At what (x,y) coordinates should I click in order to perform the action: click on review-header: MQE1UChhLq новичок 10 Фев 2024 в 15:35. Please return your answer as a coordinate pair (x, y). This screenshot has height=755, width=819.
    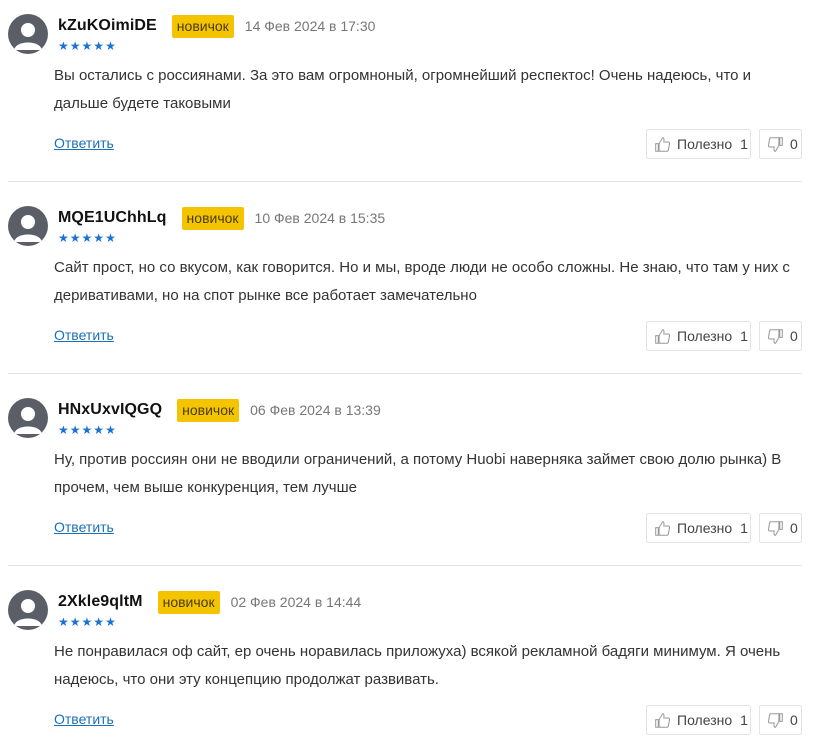
    Looking at the image, I should click on (221, 218).